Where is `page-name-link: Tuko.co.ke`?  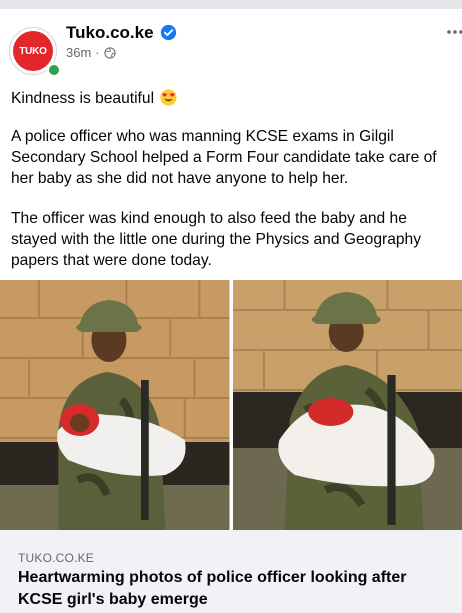 page-name-link: Tuko.co.ke is located at coordinates (110, 33).